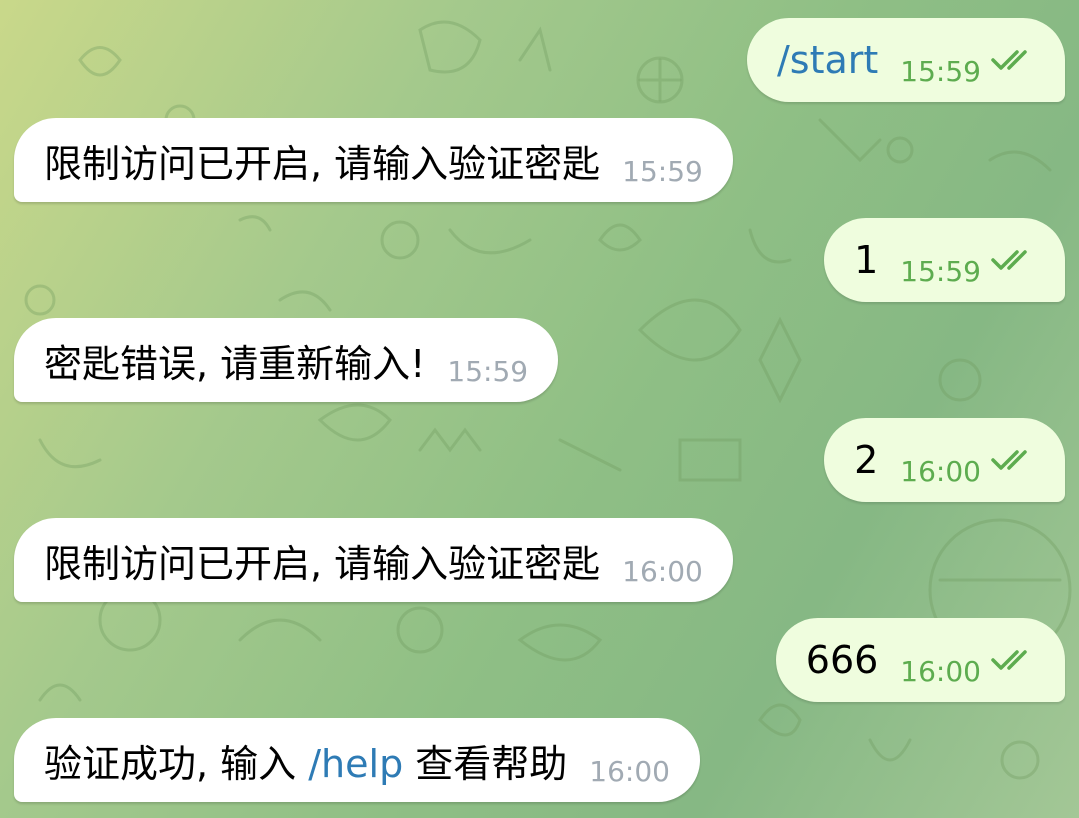 This screenshot has height=818, width=1079. What do you see at coordinates (866, 260) in the screenshot?
I see `message-text: 1` at bounding box center [866, 260].